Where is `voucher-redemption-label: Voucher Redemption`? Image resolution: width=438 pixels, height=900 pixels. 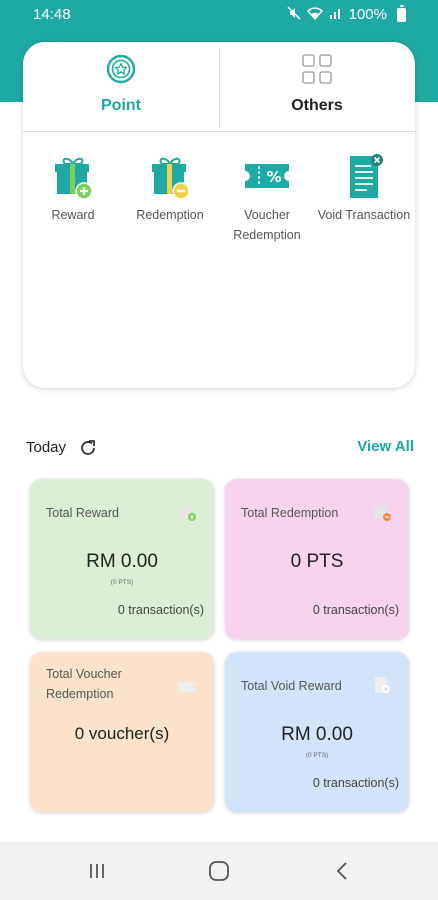 voucher-redemption-label: Voucher Redemption is located at coordinates (267, 225).